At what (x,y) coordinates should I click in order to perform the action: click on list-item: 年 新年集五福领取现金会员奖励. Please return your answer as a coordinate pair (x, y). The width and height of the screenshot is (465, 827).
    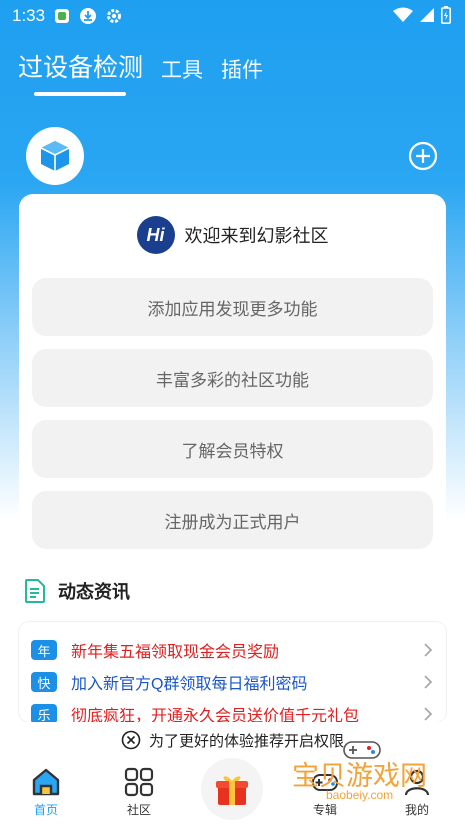
    Looking at the image, I should click on (233, 650).